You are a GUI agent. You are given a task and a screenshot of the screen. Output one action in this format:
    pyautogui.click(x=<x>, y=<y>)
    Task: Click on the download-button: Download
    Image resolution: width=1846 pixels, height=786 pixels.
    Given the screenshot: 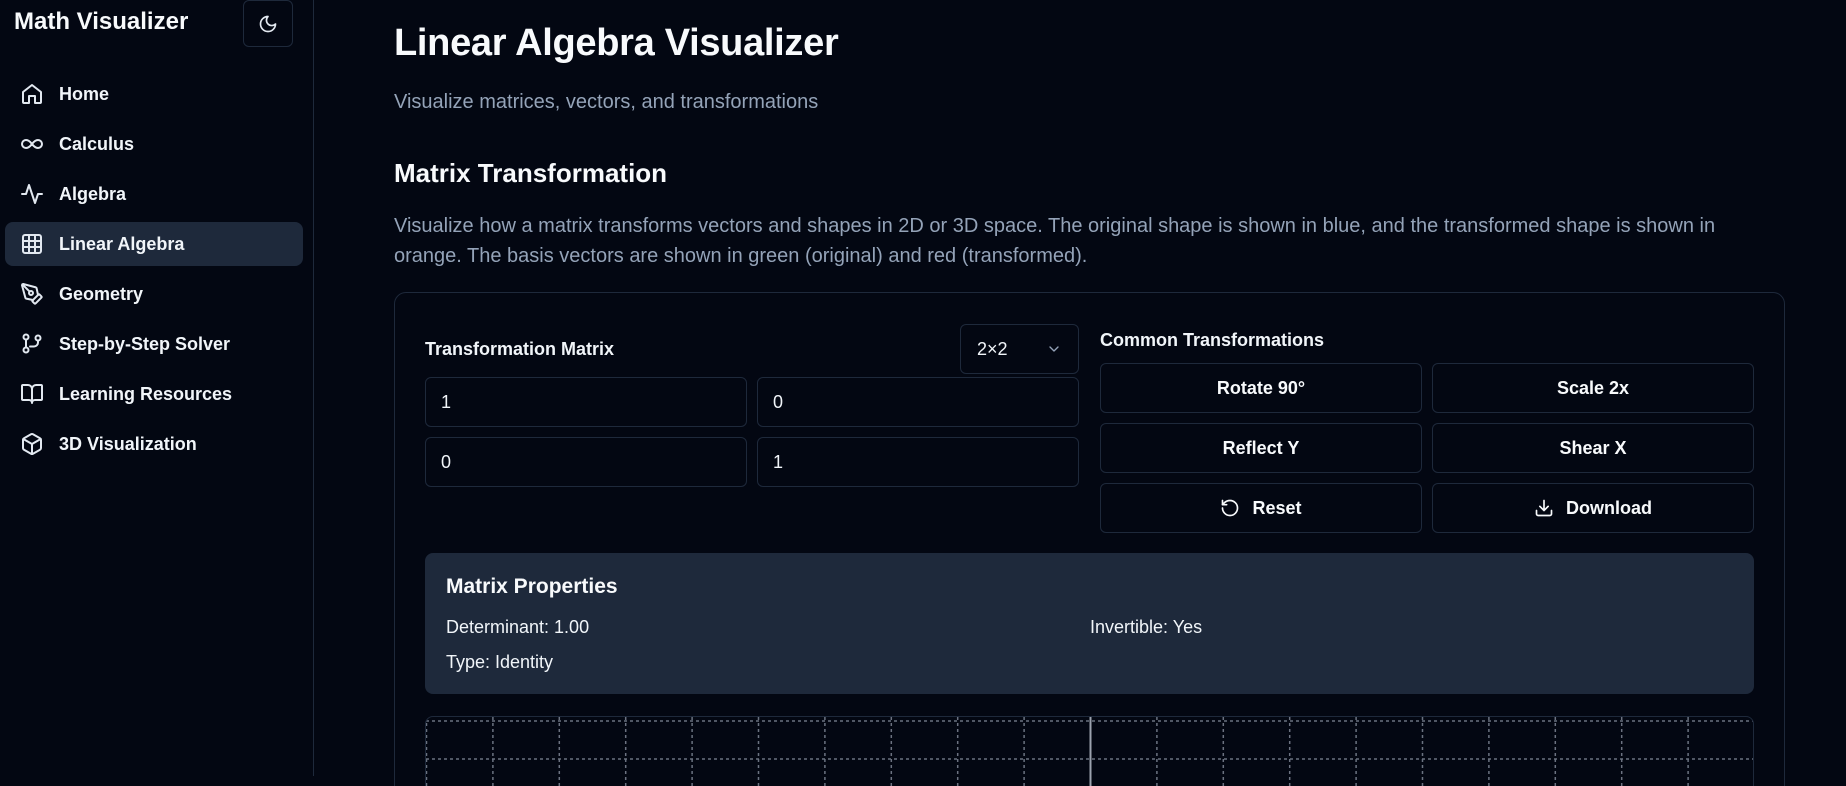 What is the action you would take?
    pyautogui.click(x=1593, y=508)
    